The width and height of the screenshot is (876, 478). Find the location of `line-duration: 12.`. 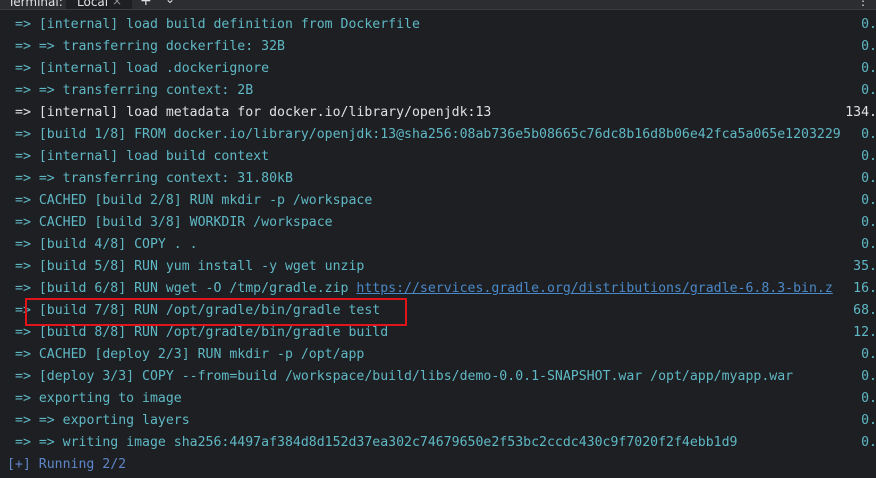

line-duration: 12. is located at coordinates (864, 332).